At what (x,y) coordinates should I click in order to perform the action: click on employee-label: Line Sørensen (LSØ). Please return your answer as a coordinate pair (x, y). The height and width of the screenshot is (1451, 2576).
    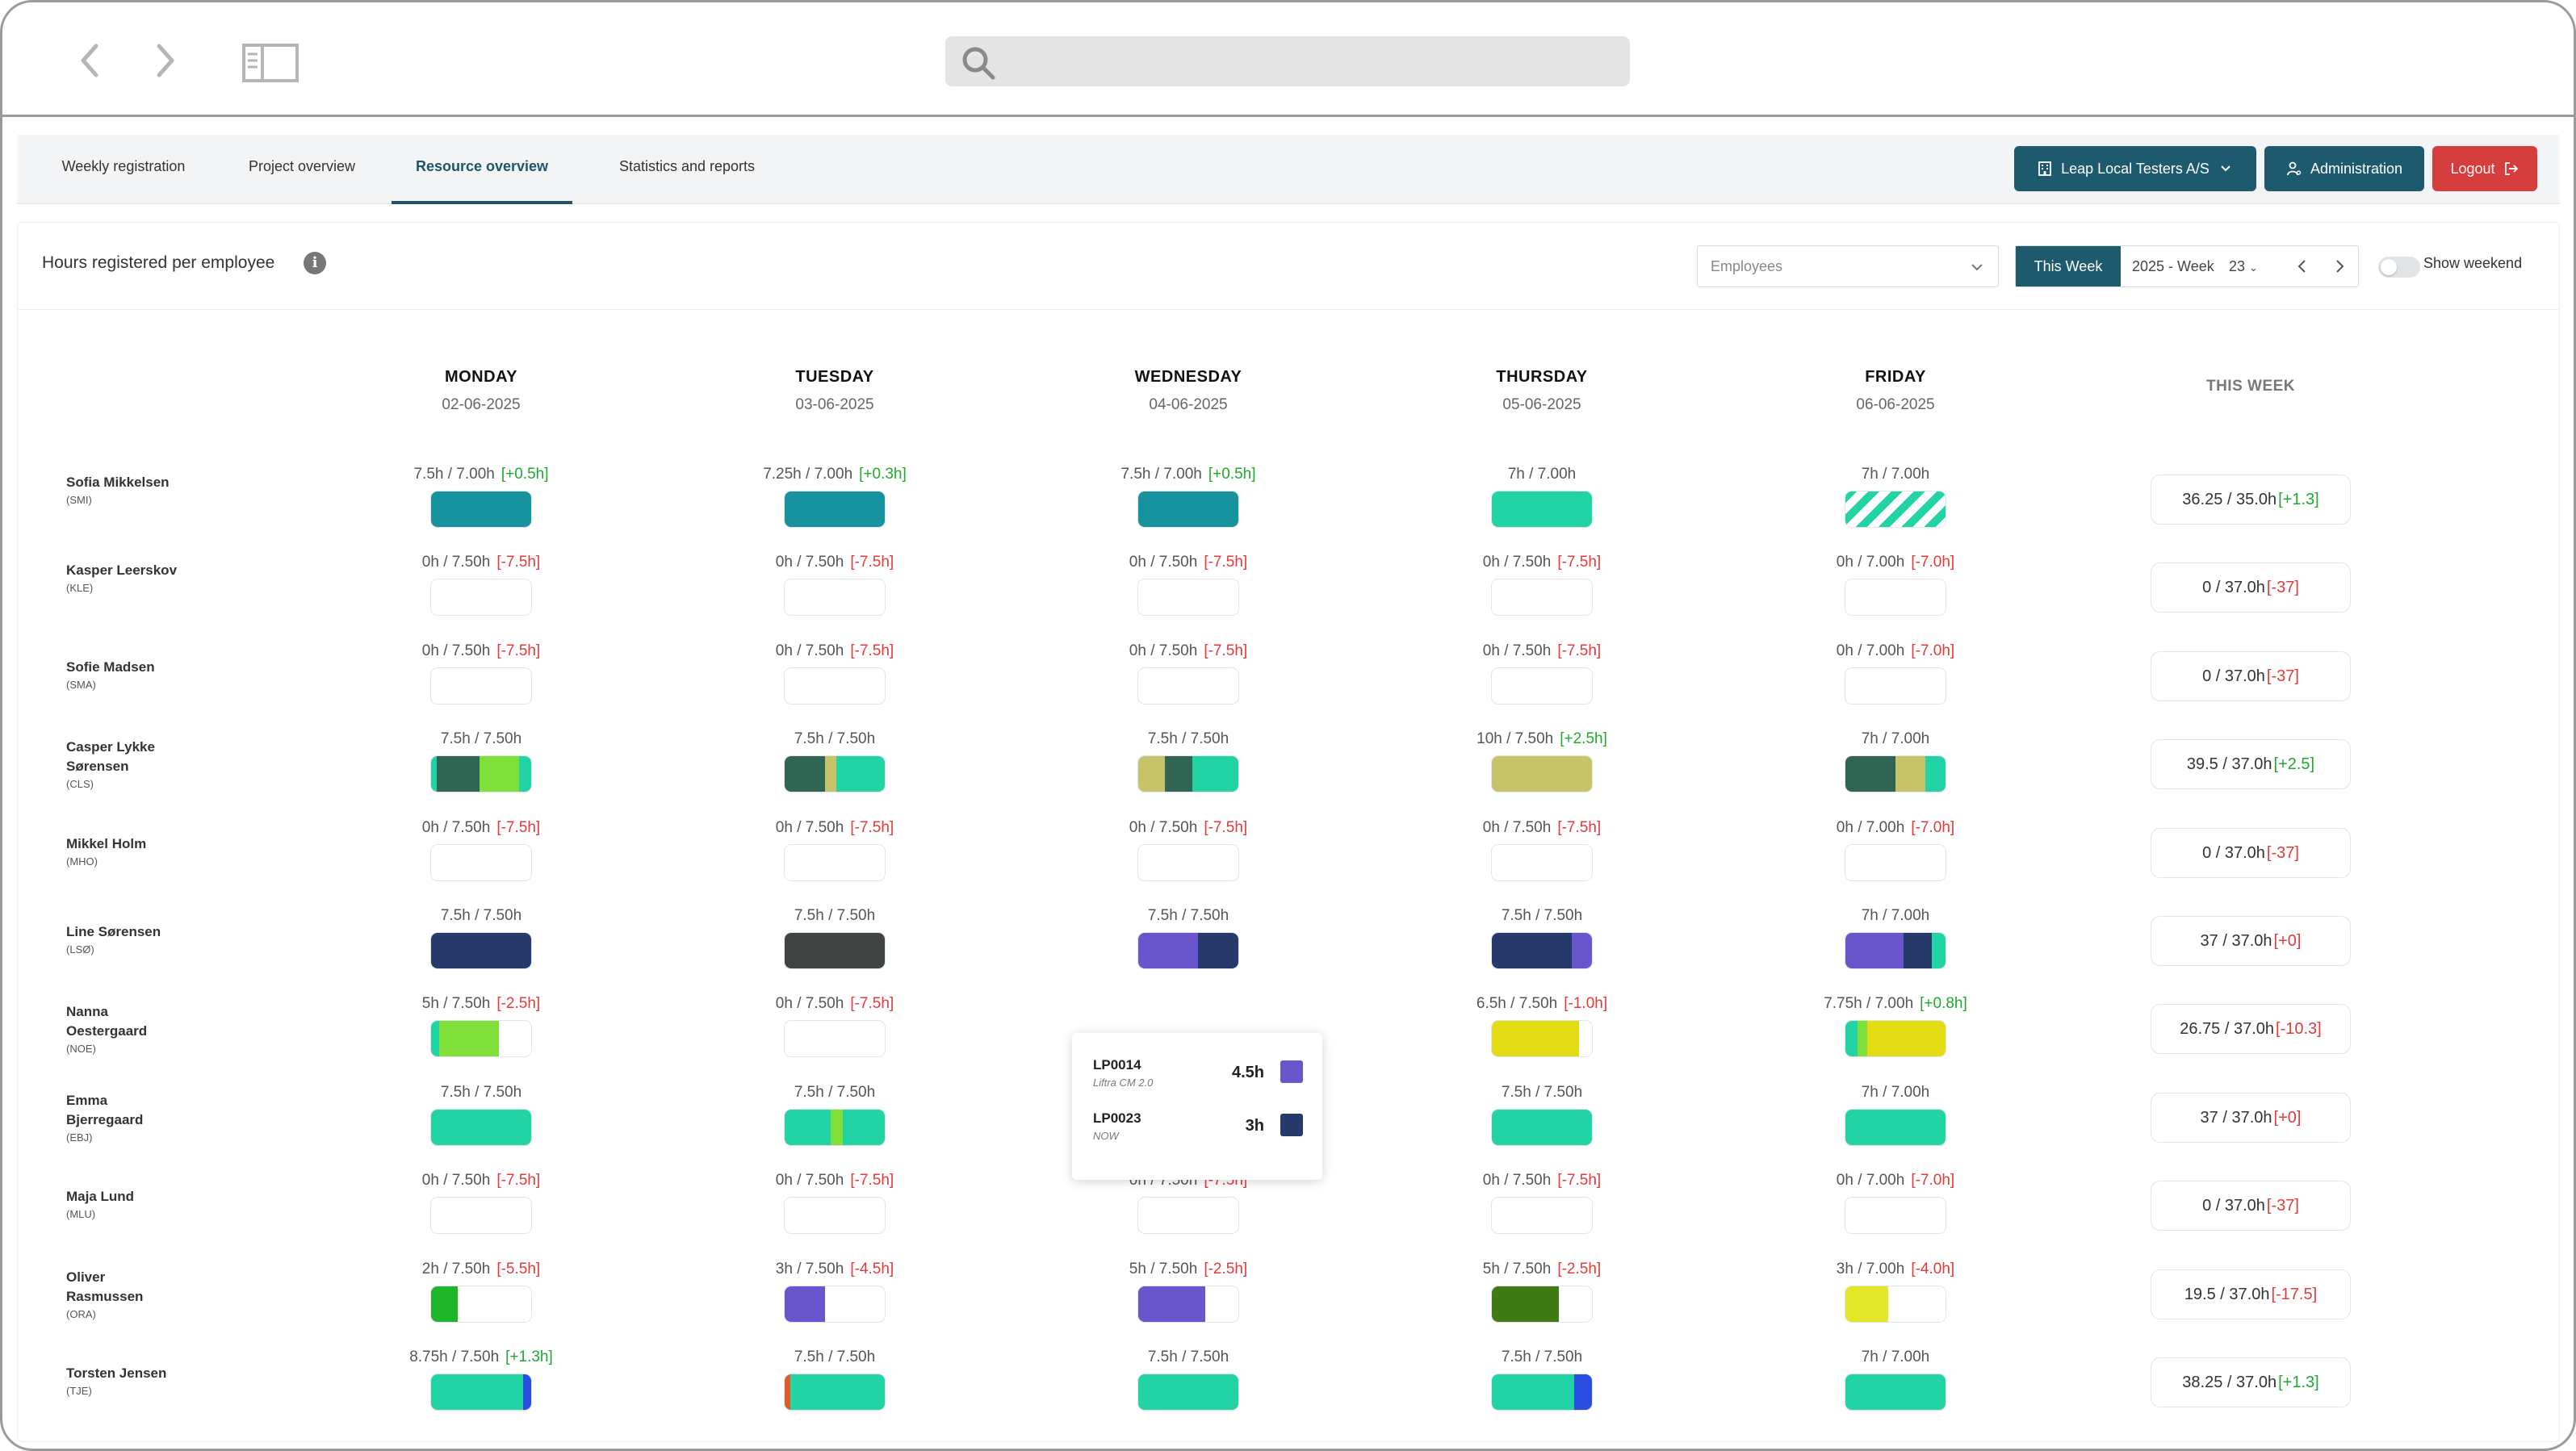
    Looking at the image, I should click on (147, 938).